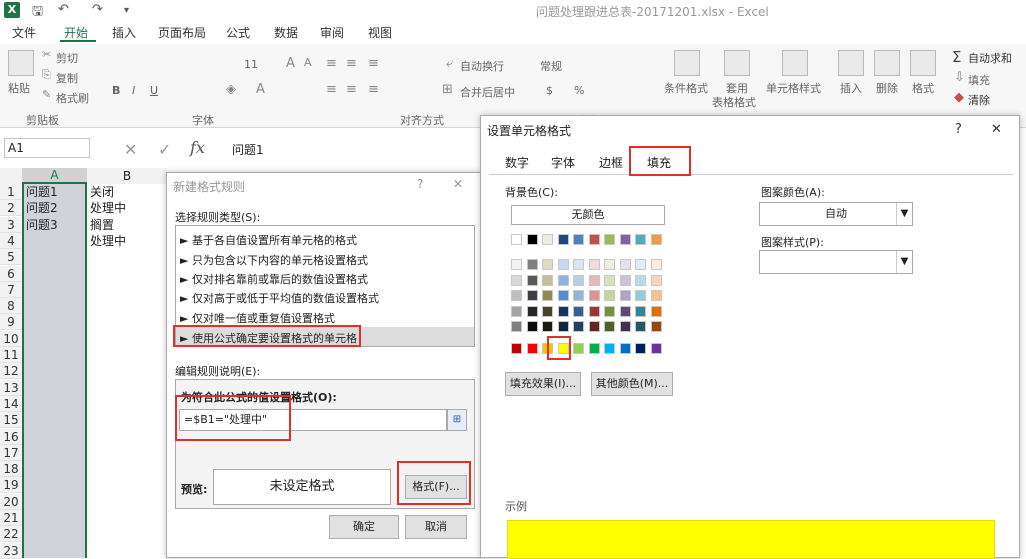  What do you see at coordinates (588, 215) in the screenshot?
I see `no-color-button: 无颜色` at bounding box center [588, 215].